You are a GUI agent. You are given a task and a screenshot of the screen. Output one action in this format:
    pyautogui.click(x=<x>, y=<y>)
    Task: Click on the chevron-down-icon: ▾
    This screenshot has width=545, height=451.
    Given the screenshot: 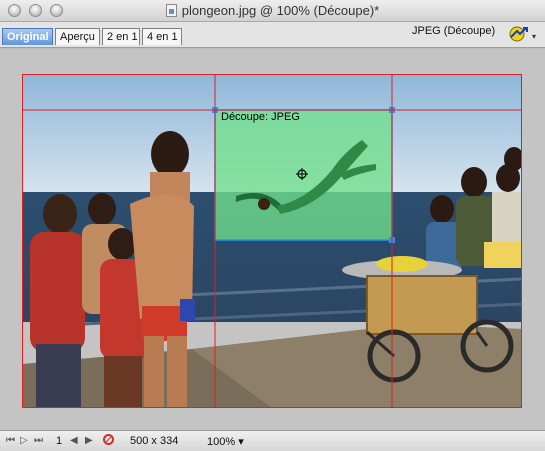 What is the action you would take?
    pyautogui.click(x=534, y=36)
    